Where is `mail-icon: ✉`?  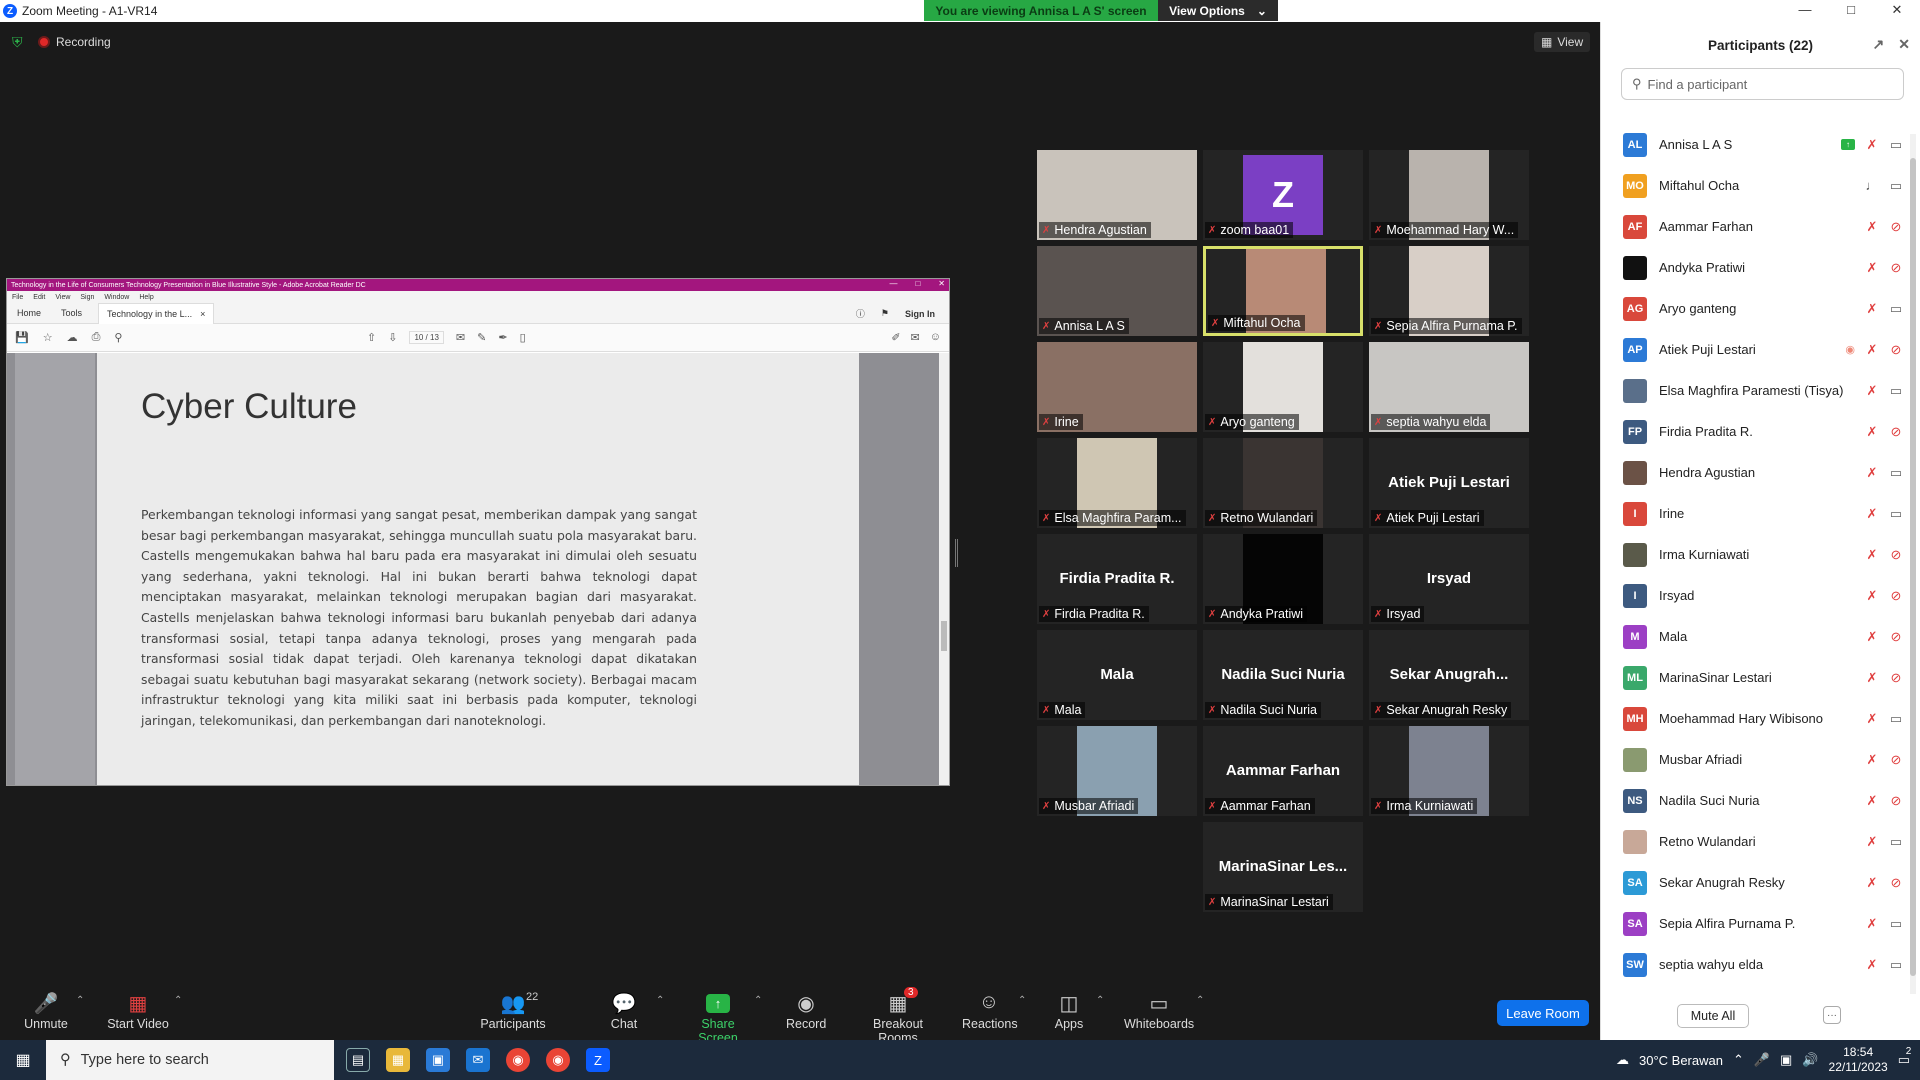
mail-icon: ✉ is located at coordinates (915, 337).